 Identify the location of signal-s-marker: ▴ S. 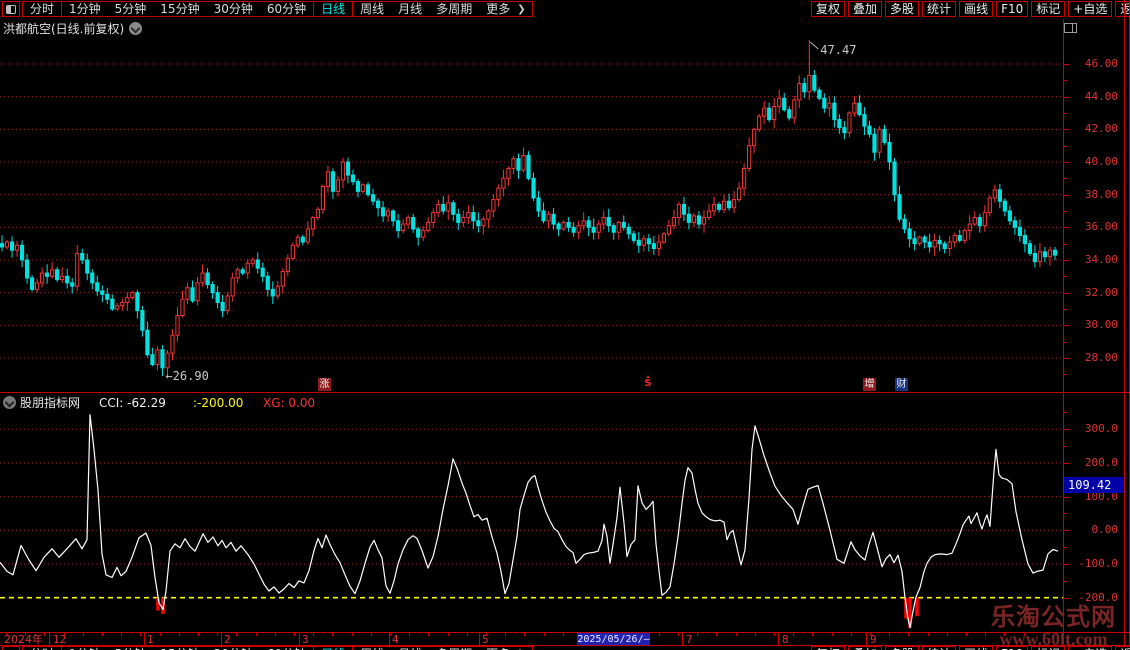
(648, 381).